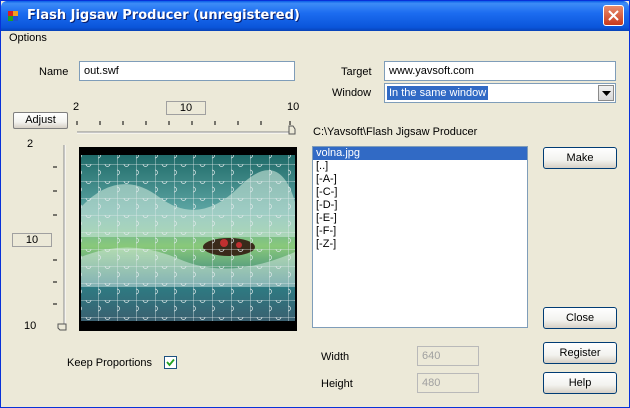 This screenshot has width=630, height=408. What do you see at coordinates (420, 192) in the screenshot?
I see `list-item: [-C-]` at bounding box center [420, 192].